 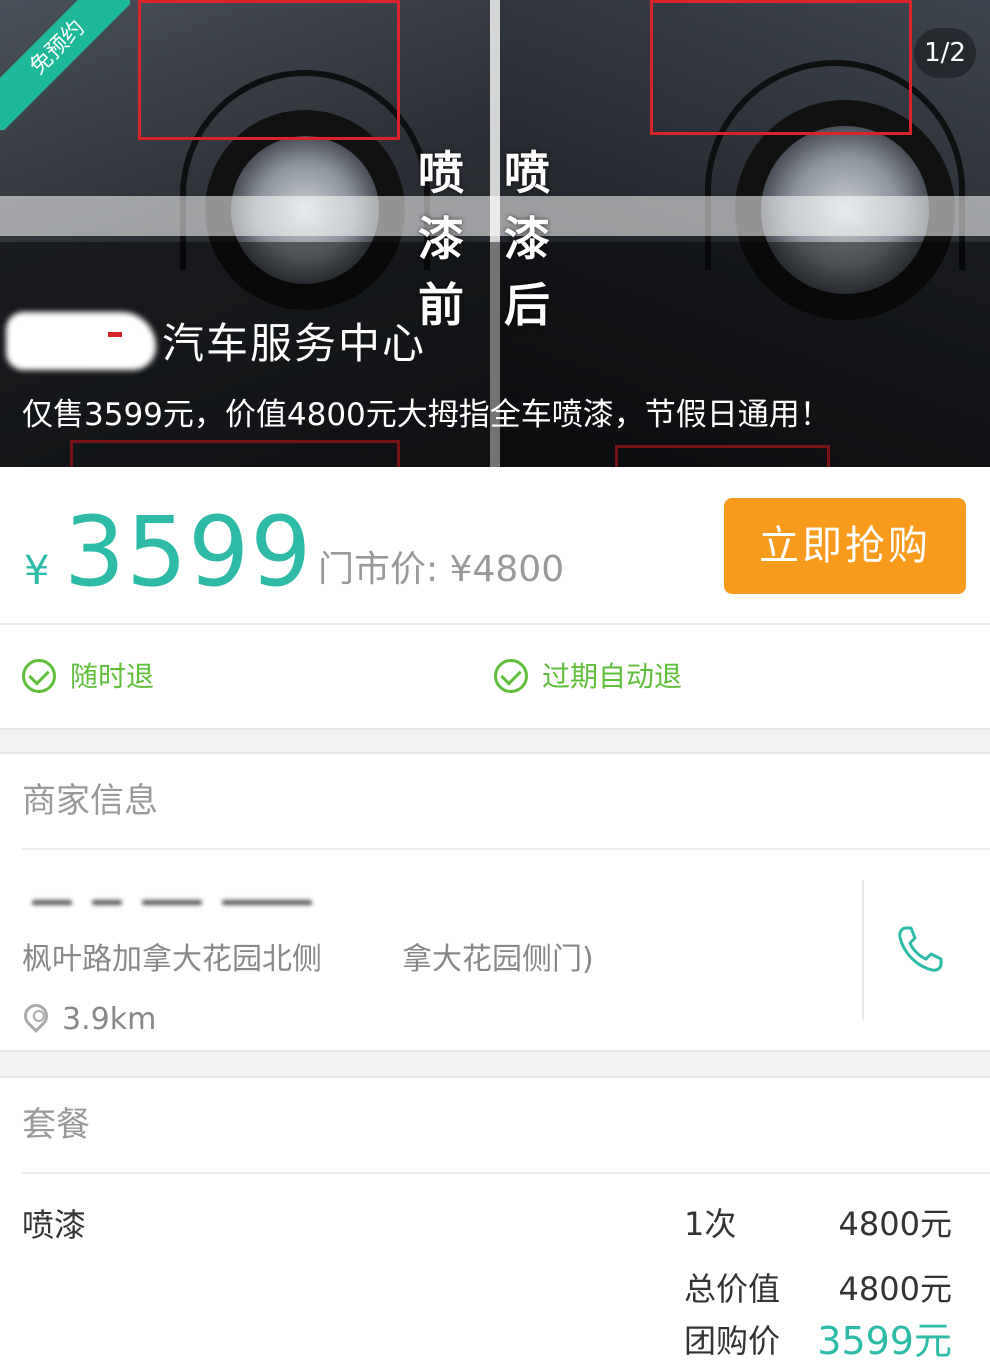 I want to click on refund-anytime: 随时退, so click(x=172, y=677).